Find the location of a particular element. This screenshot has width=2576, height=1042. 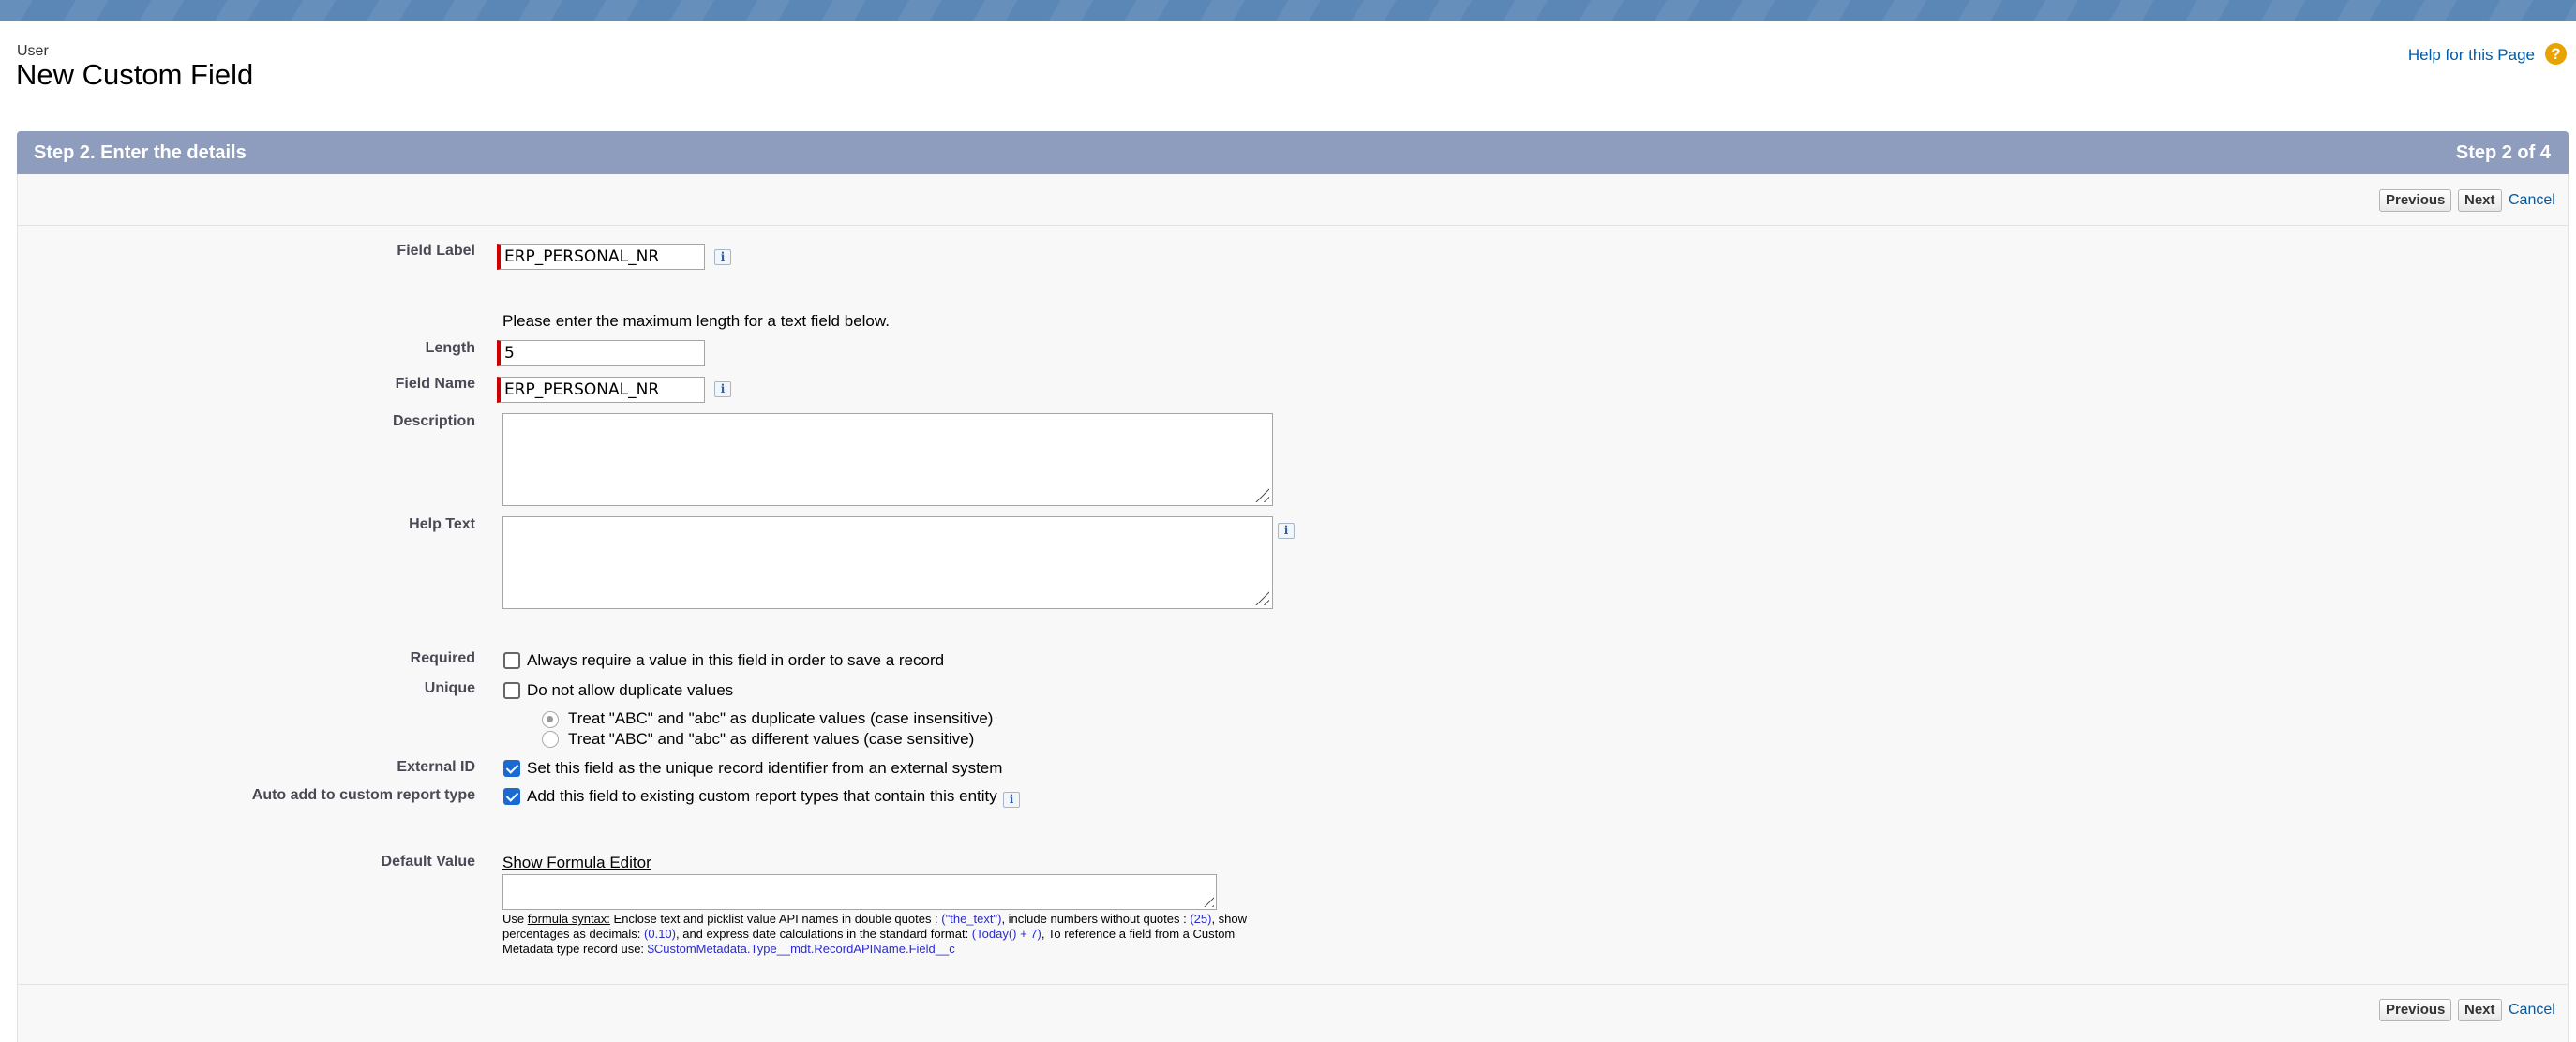

help-for-page-link: Help for this Page is located at coordinates (2471, 55).